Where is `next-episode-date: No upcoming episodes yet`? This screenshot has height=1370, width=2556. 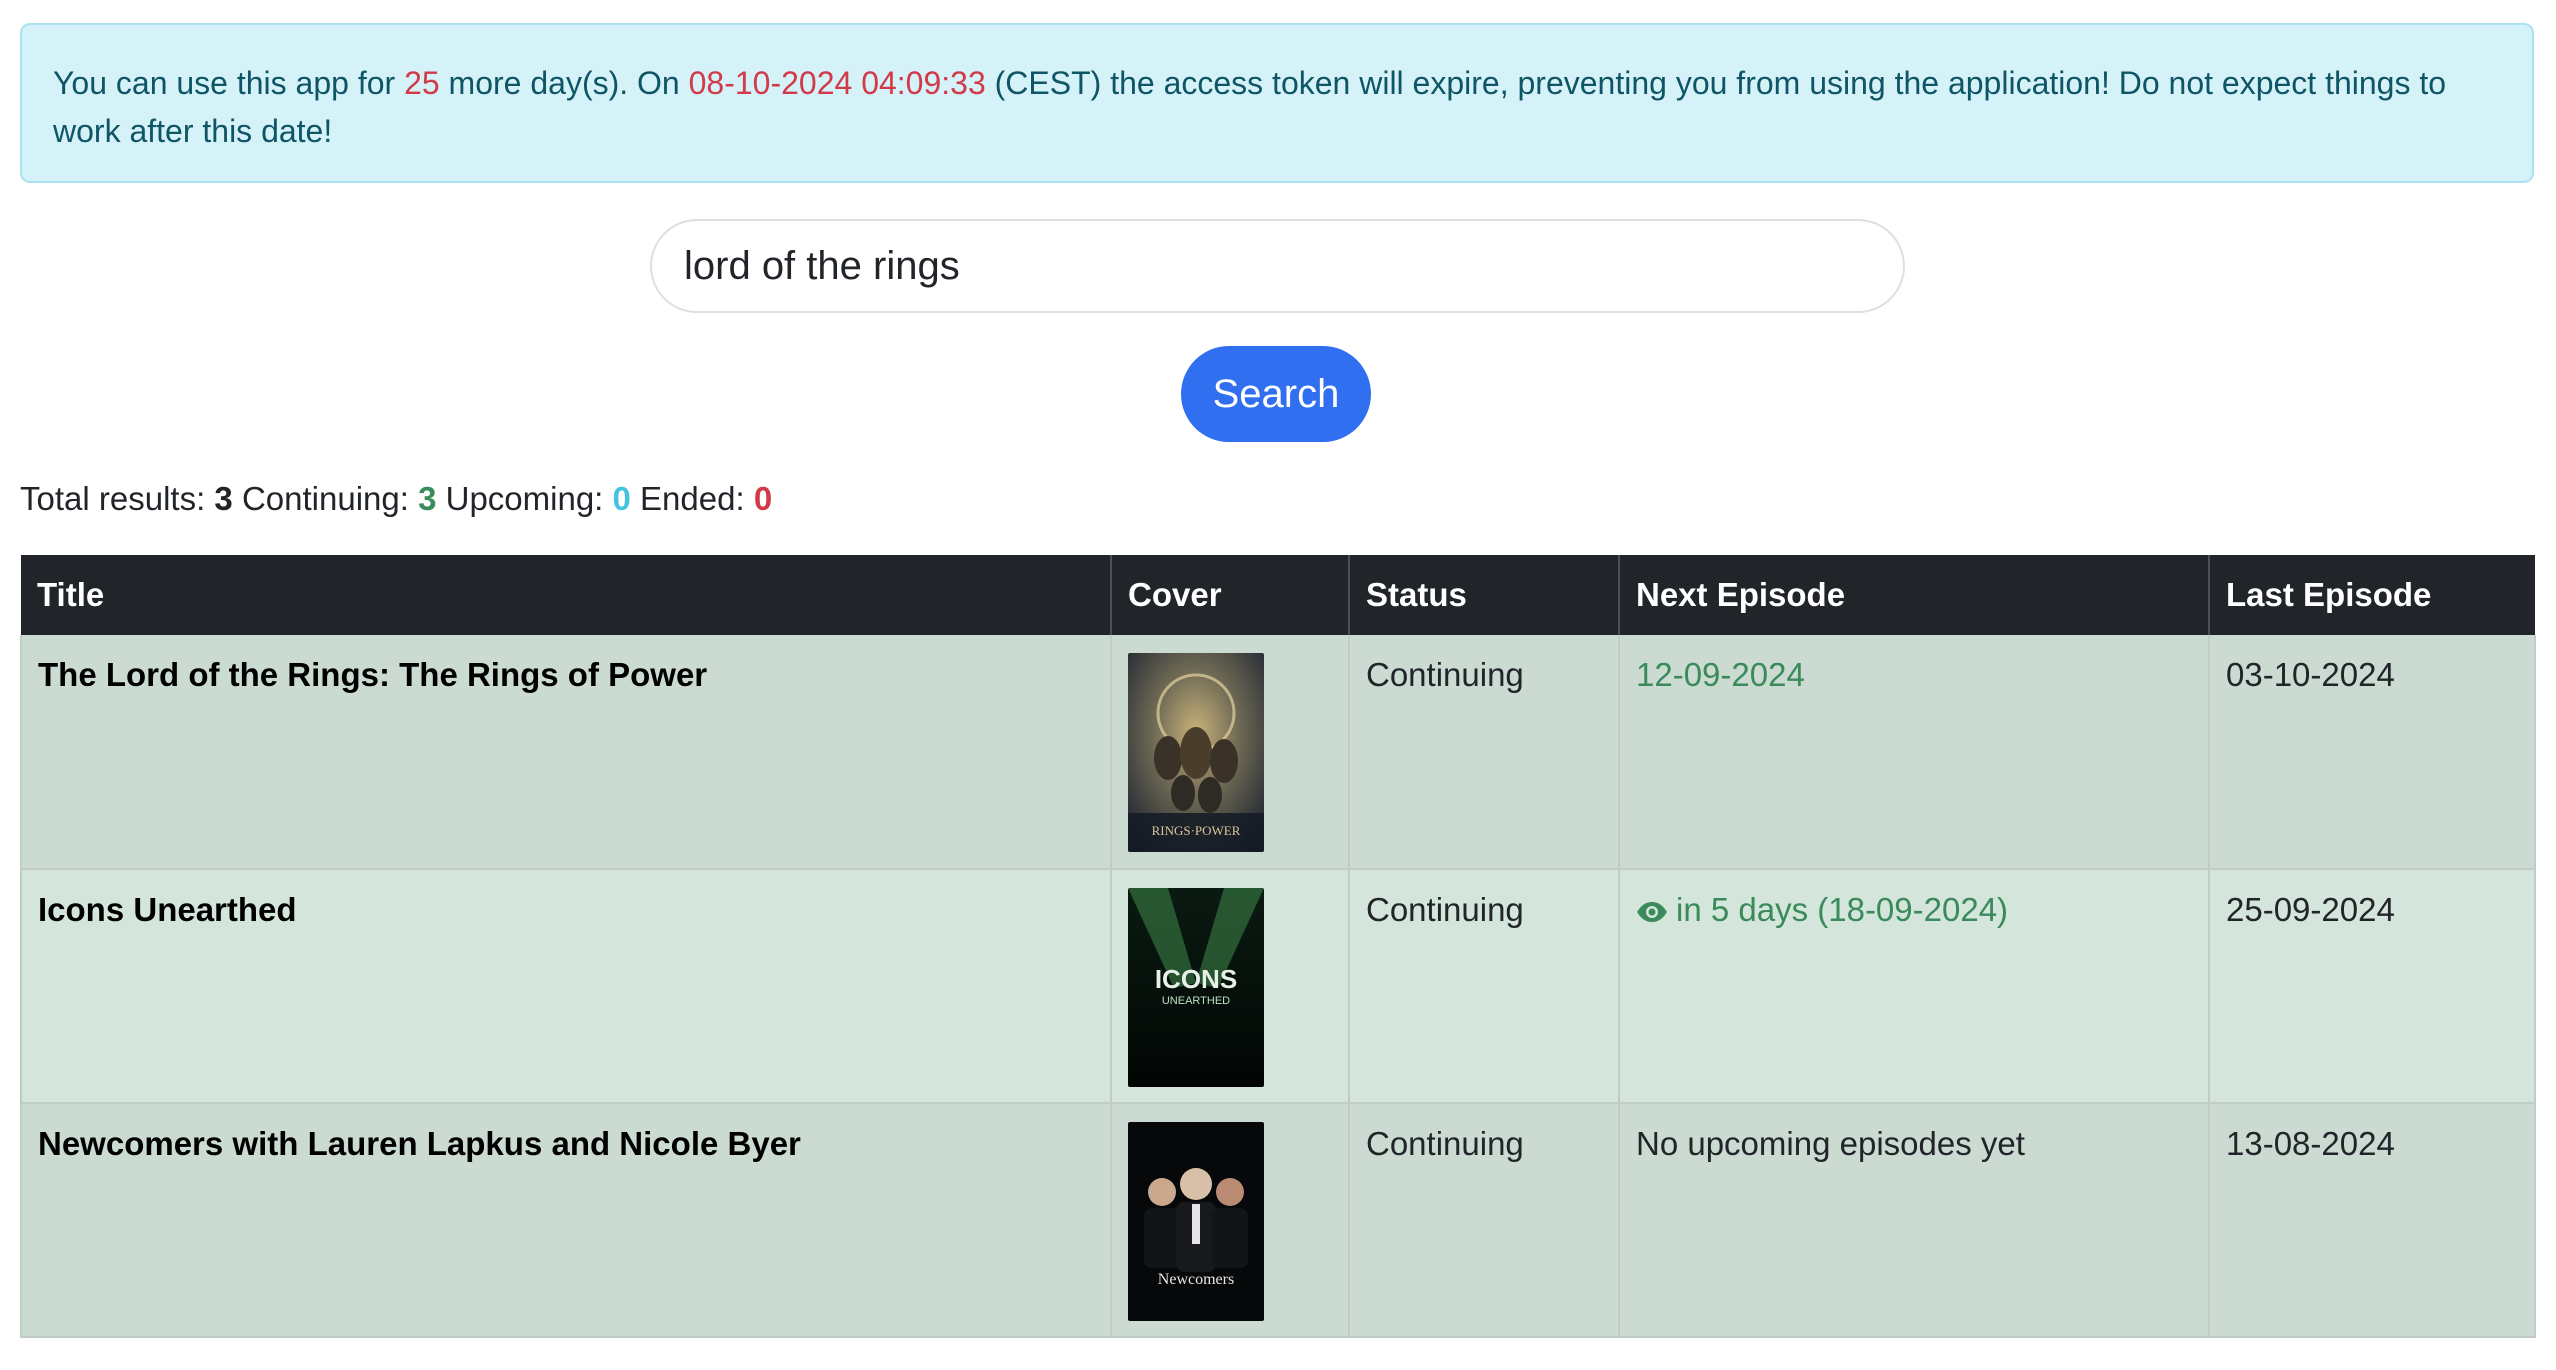
next-episode-date: No upcoming episodes yet is located at coordinates (1914, 1220).